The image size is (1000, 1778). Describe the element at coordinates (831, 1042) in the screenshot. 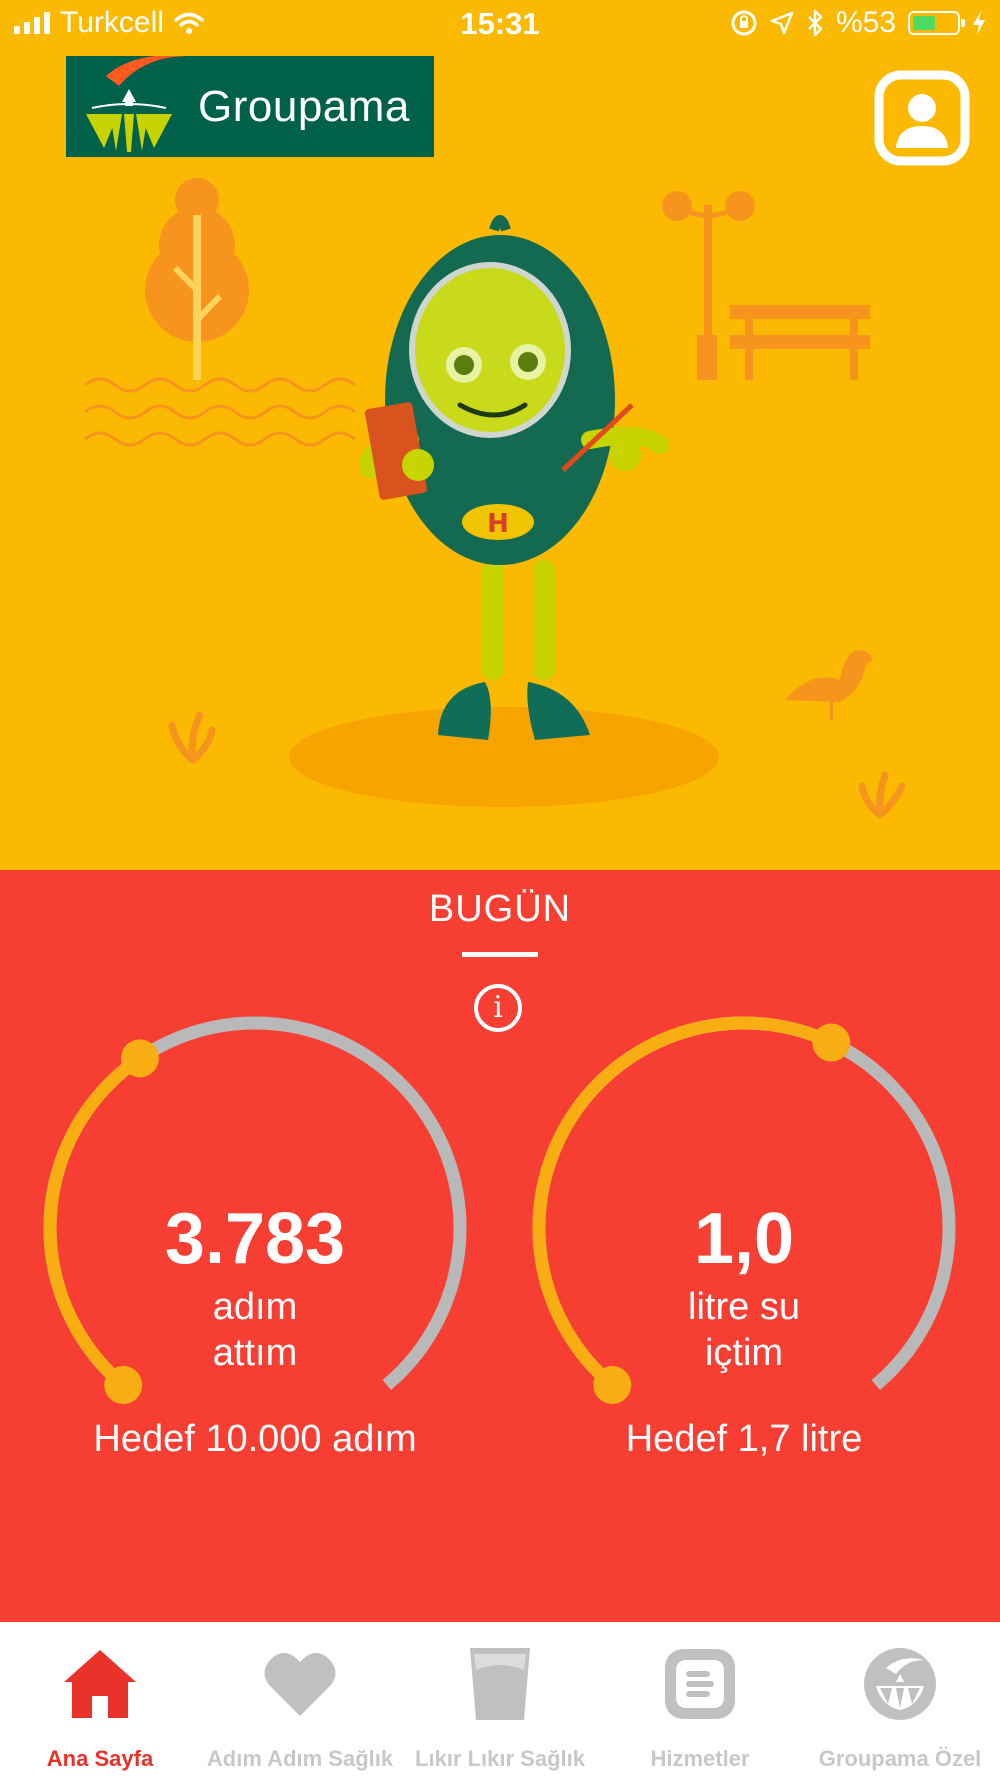

I see `water-gauge-handle` at that location.